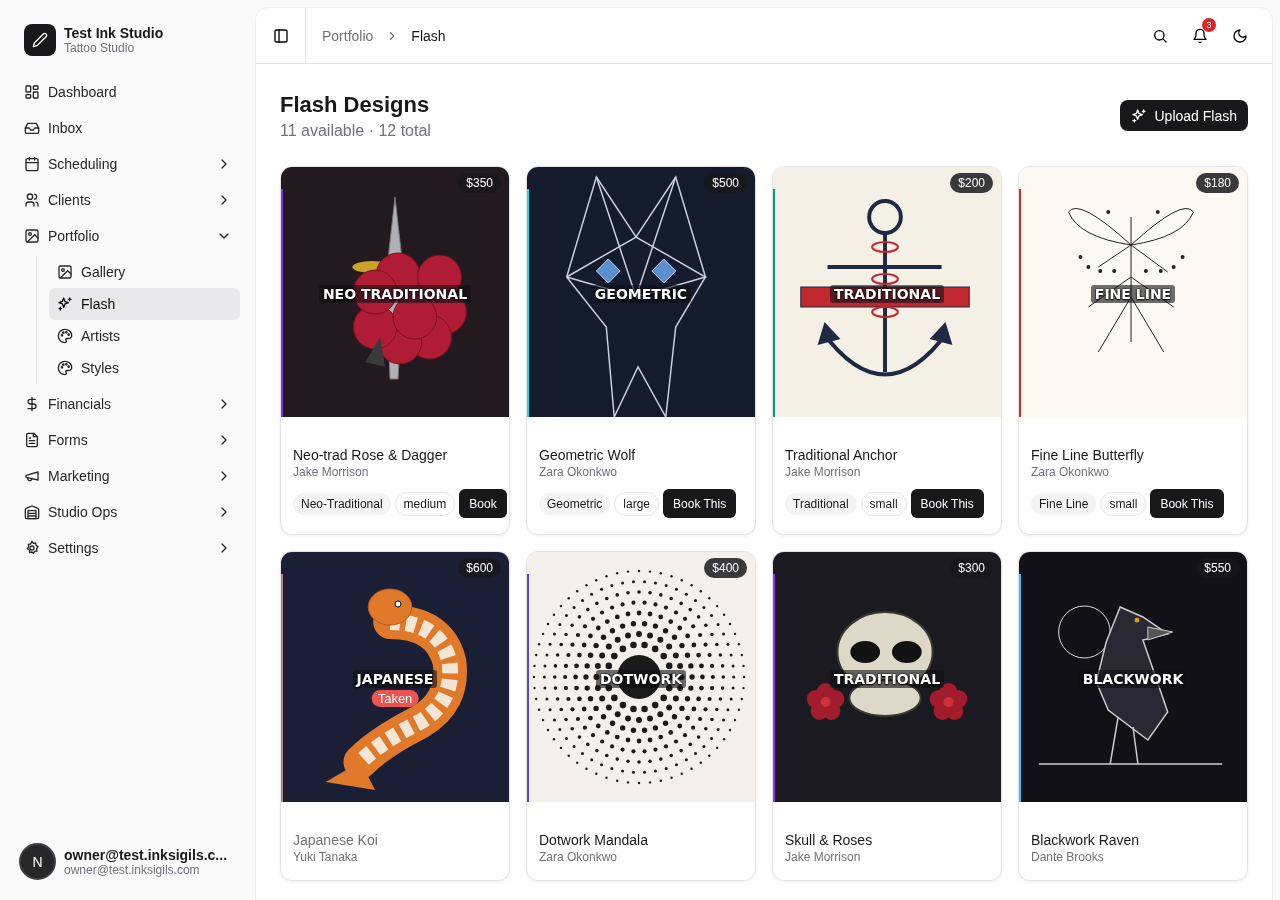  Describe the element at coordinates (588, 455) in the screenshot. I see `design-title: Geometric Wolf` at that location.